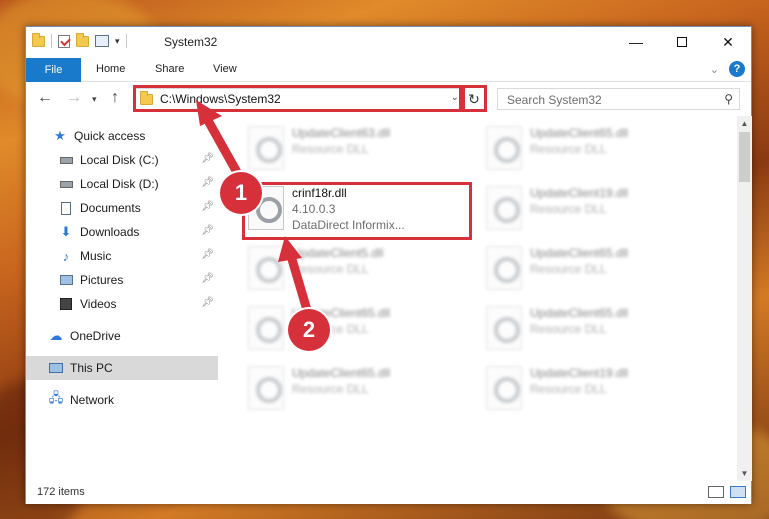  Describe the element at coordinates (618, 99) in the screenshot. I see `search-input: Search System32 ⚲` at that location.